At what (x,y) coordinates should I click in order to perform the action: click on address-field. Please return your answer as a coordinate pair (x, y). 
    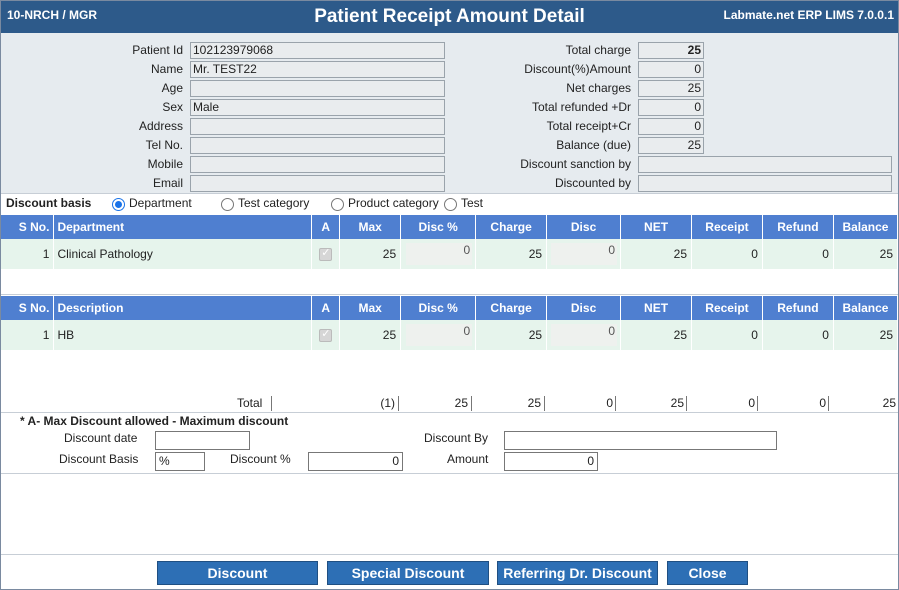
    Looking at the image, I should click on (317, 126).